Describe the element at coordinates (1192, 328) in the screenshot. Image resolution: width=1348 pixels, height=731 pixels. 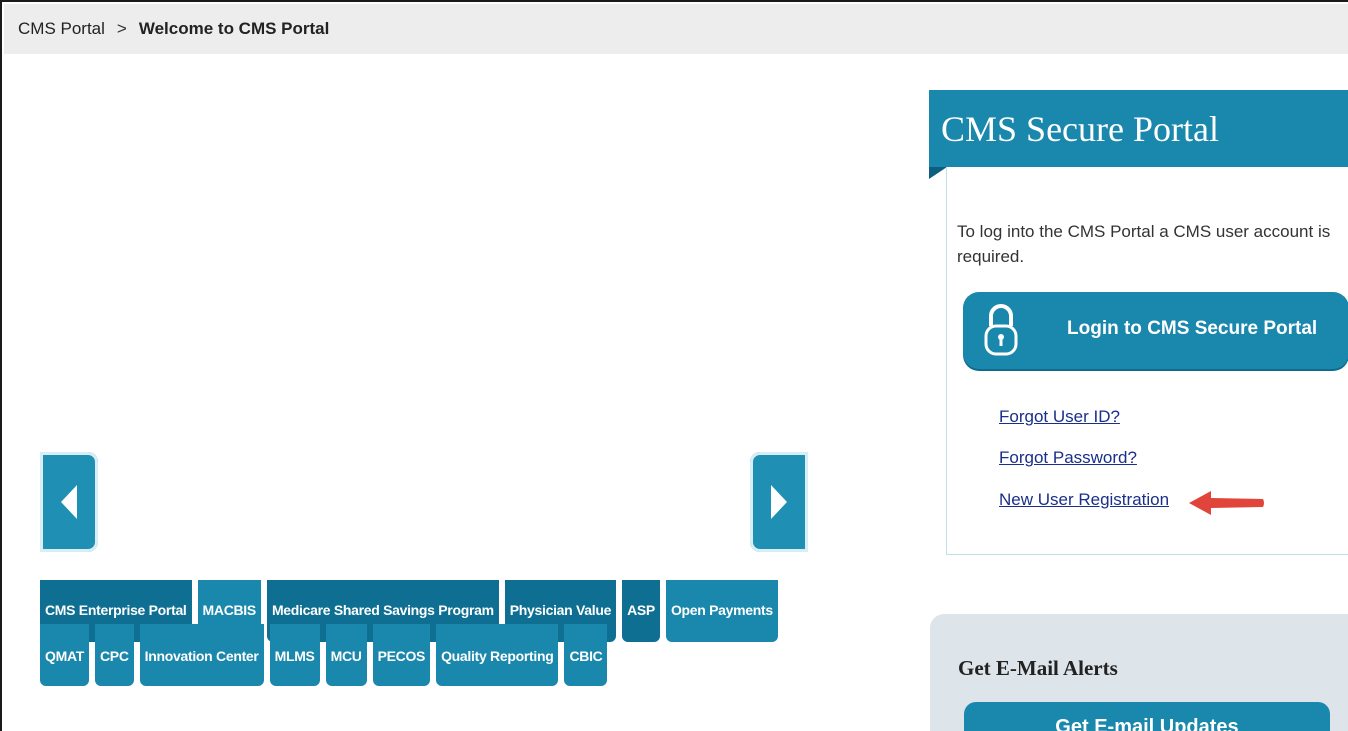
I see `login-button-label: Login to CMS Secure Portal` at that location.